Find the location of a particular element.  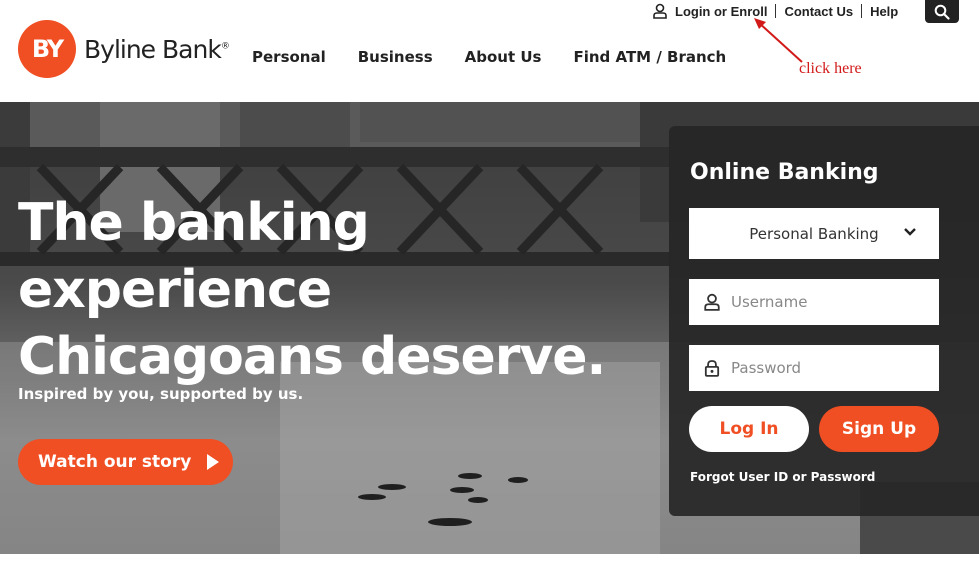

divider is located at coordinates (862, 11).